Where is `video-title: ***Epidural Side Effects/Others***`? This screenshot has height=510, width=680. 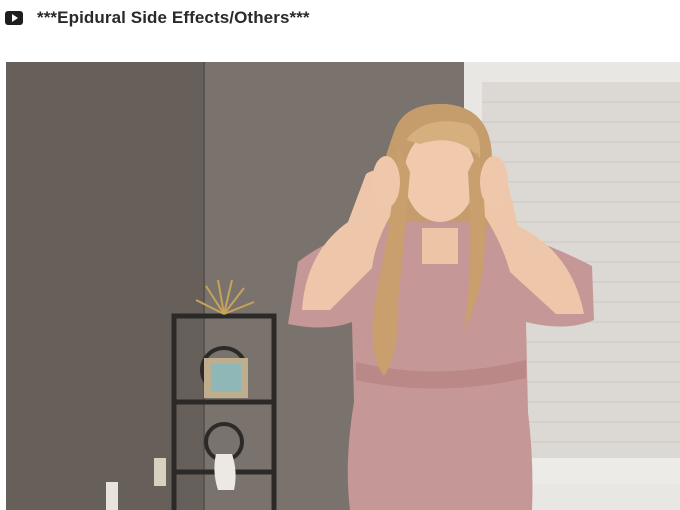
video-title: ***Epidural Side Effects/Others*** is located at coordinates (173, 17).